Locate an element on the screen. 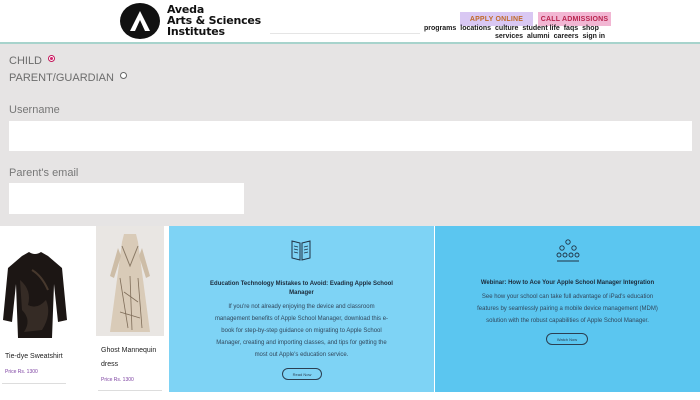 This screenshot has height=400, width=700. promo-title-line-2: Manager is located at coordinates (301, 293).